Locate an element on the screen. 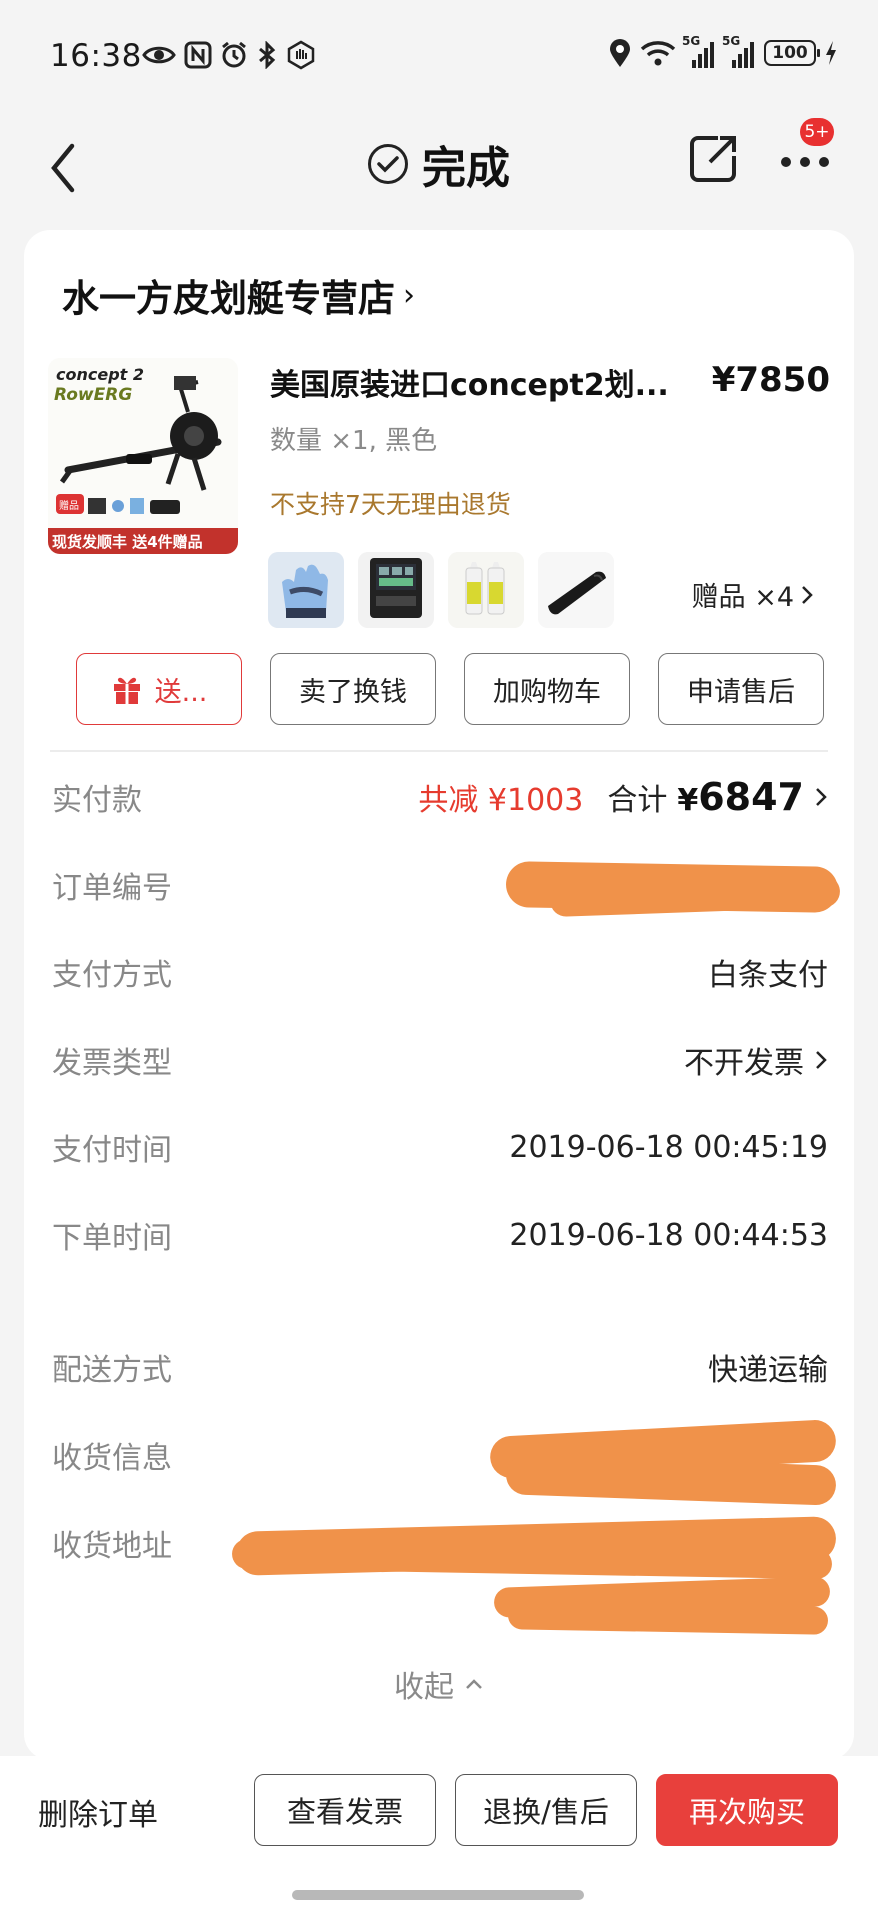  paid-row: 实付款 共减 ¥1003 合计 ¥6847 is located at coordinates (440, 797).